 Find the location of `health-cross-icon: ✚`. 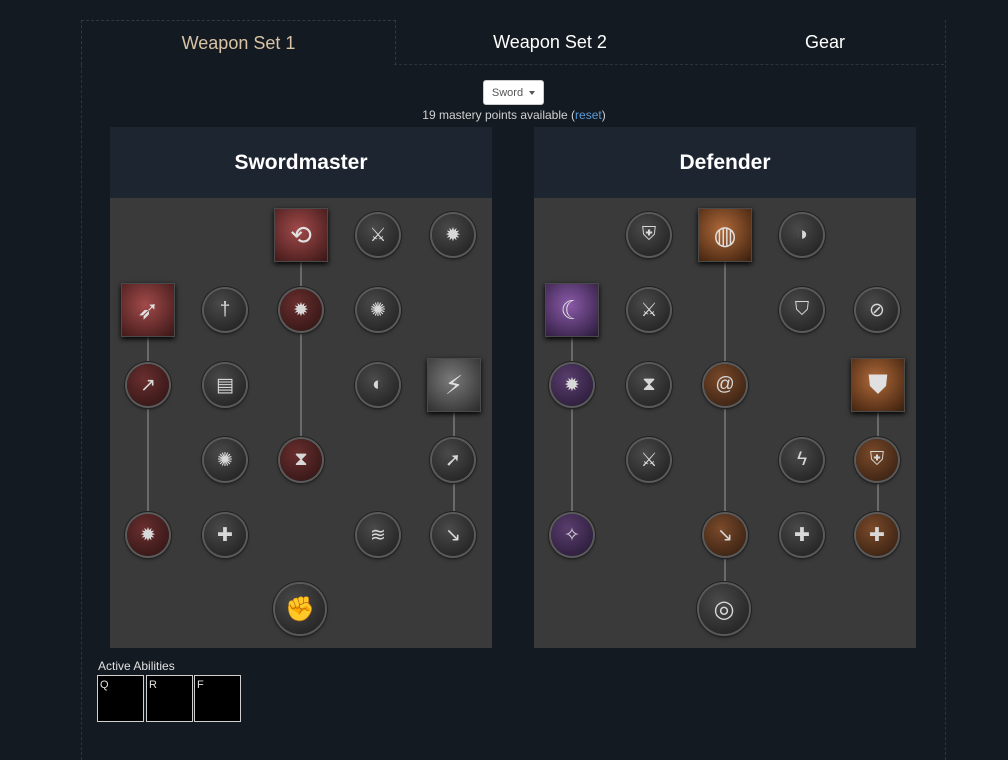

health-cross-icon: ✚ is located at coordinates (877, 535).